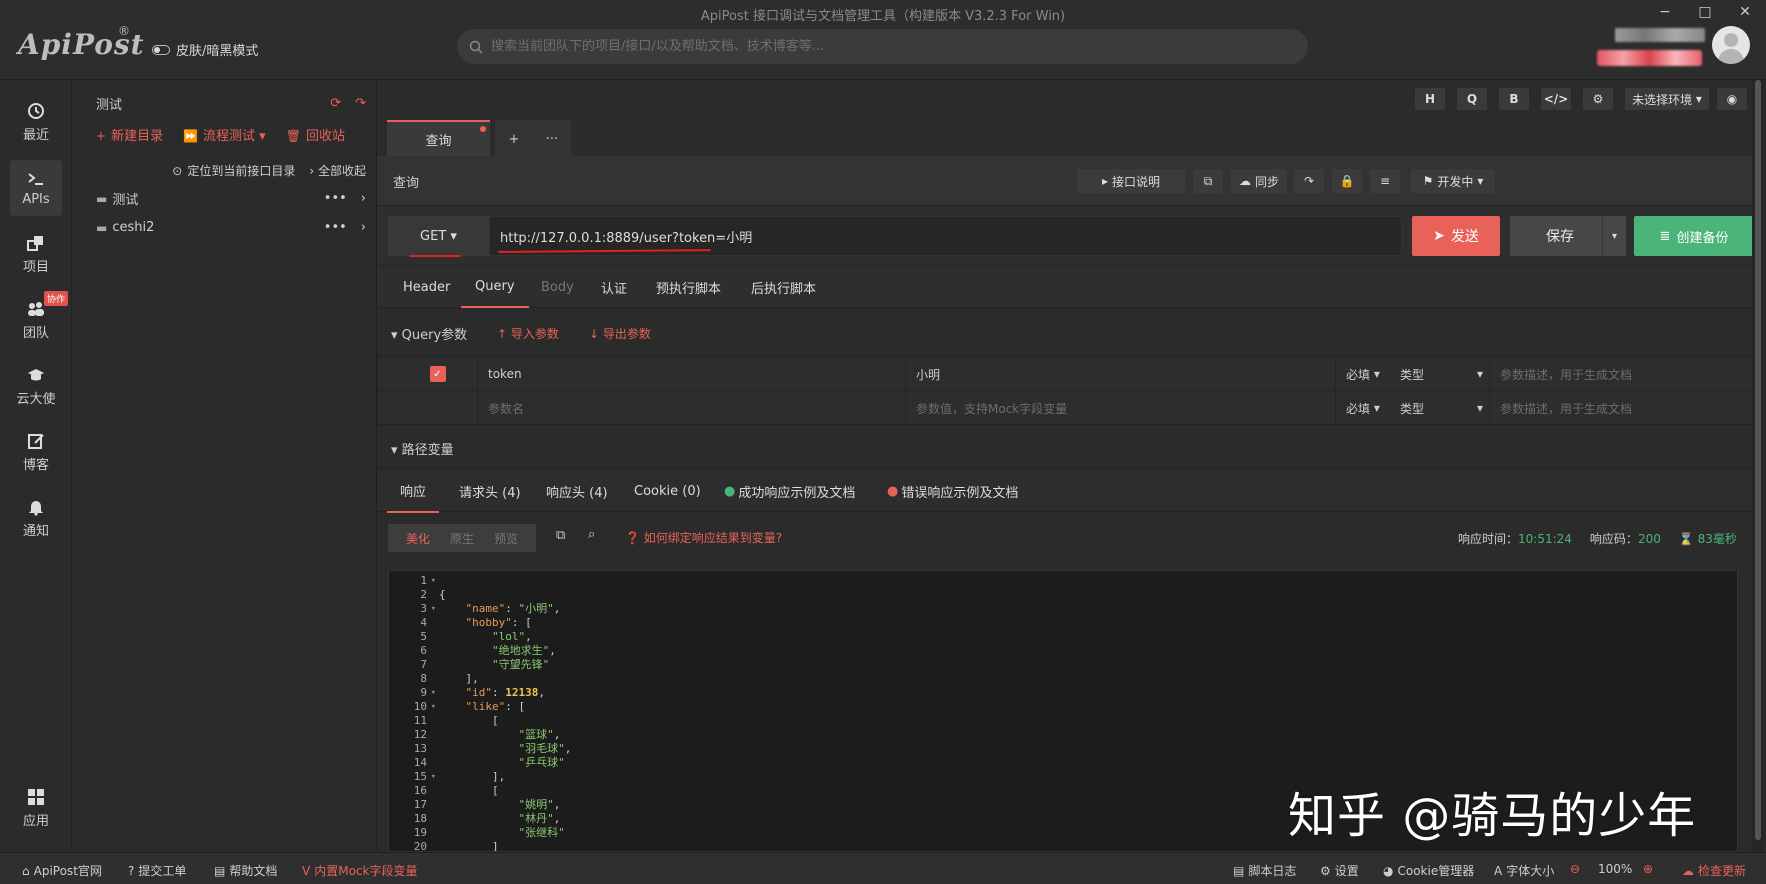 The width and height of the screenshot is (1766, 884). Describe the element at coordinates (62, 870) in the screenshot. I see `official-site-link: ⌂ ApiPost官网` at that location.